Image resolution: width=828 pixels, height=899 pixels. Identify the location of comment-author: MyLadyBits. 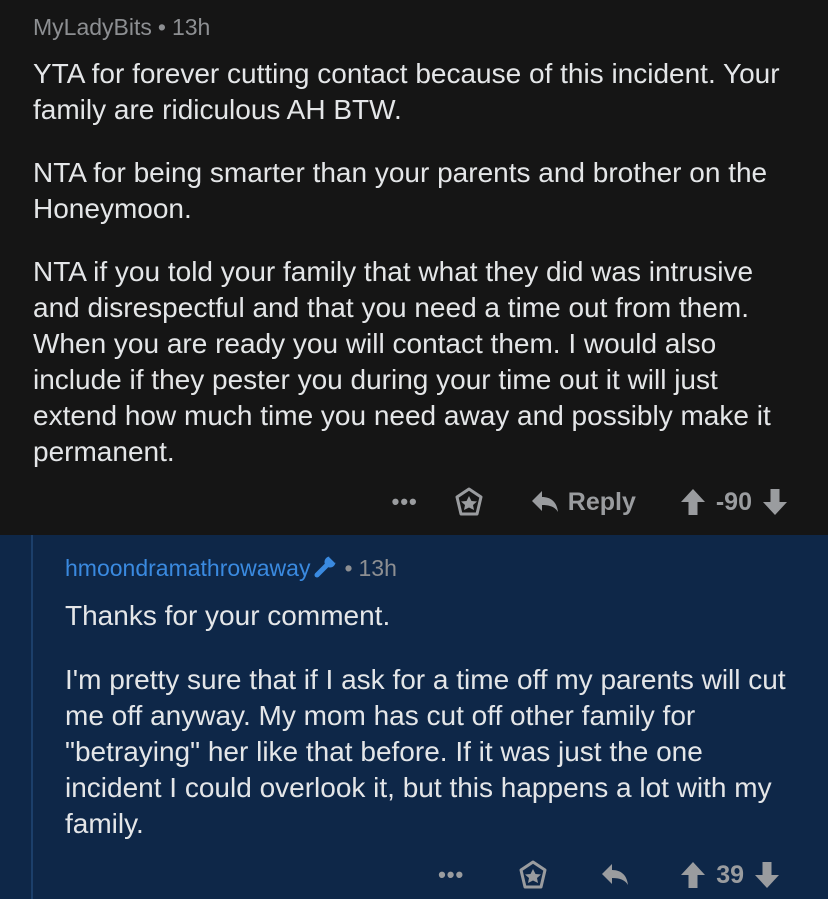
(92, 27).